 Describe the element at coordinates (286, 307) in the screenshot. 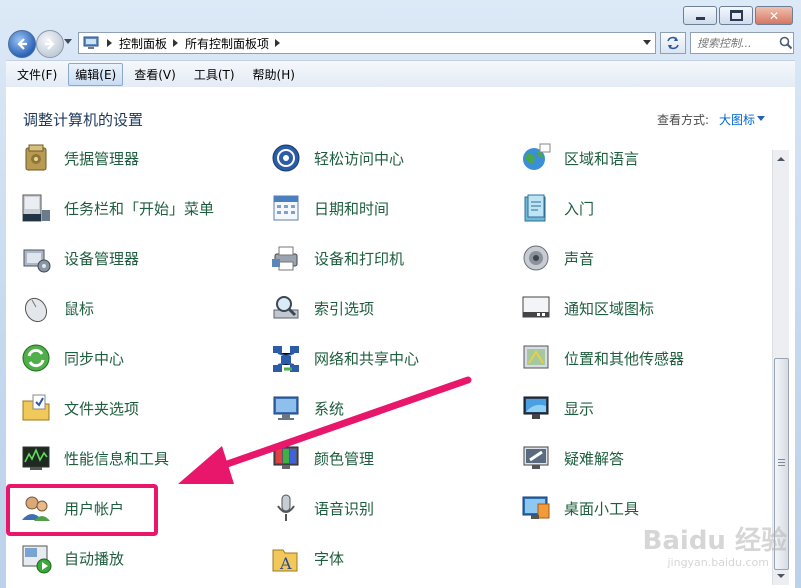

I see `indexing-icon` at that location.